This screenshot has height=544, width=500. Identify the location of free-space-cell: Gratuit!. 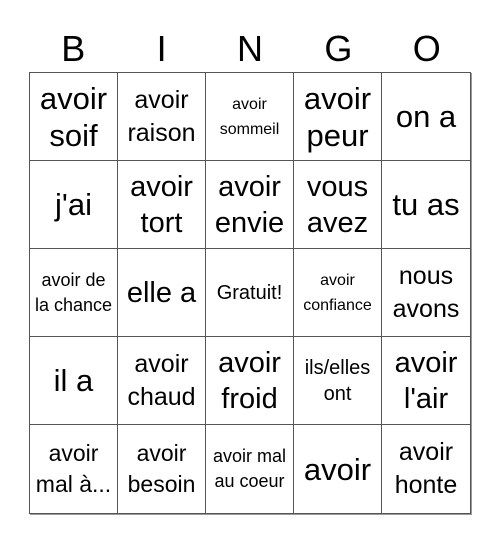
(250, 293).